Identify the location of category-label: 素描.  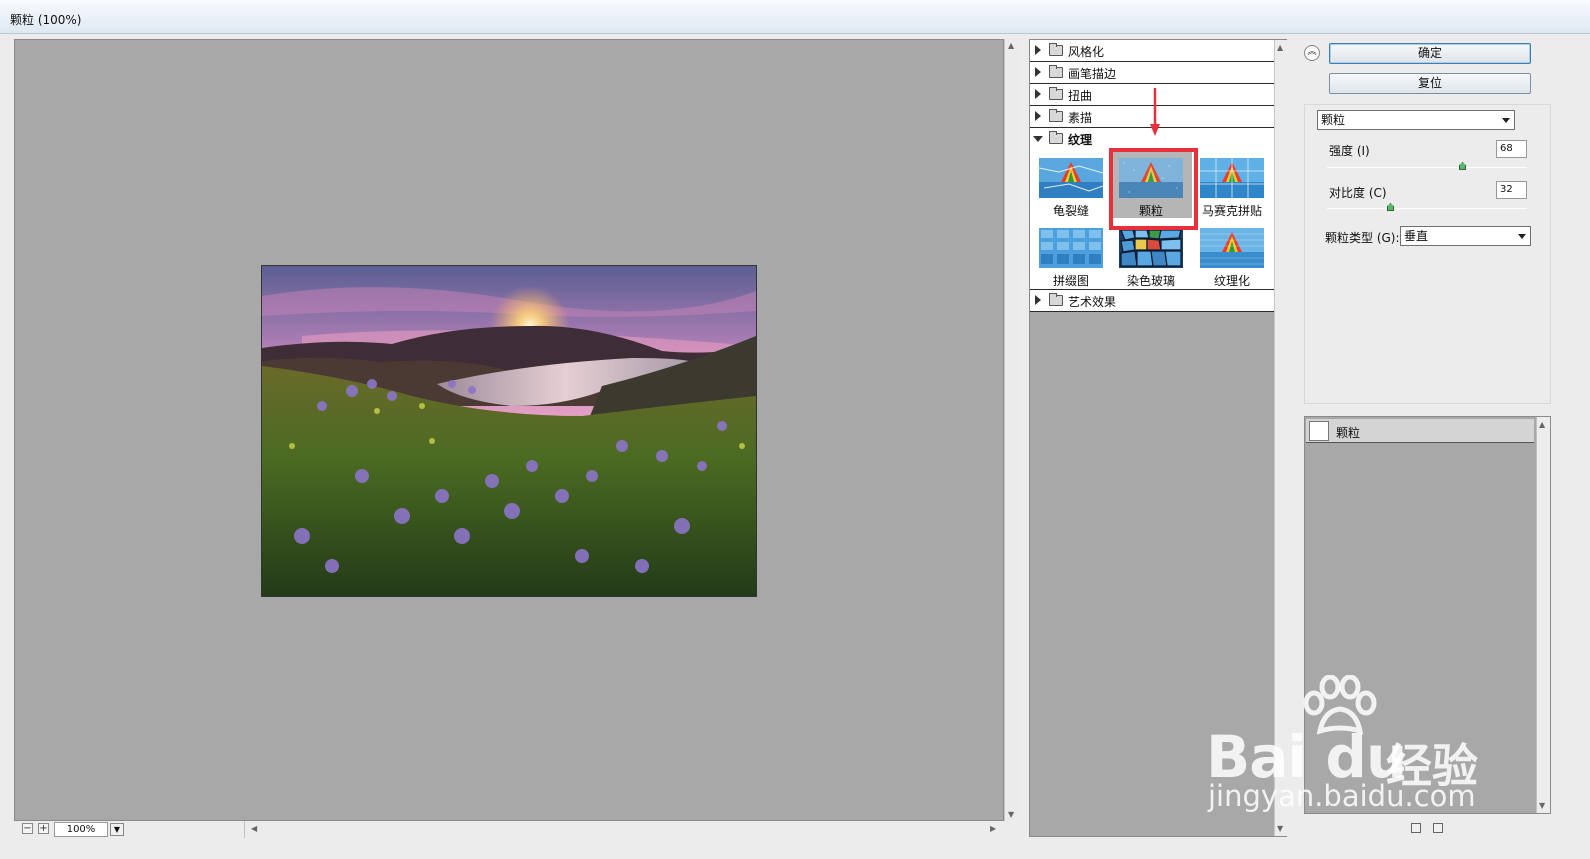
(1080, 118).